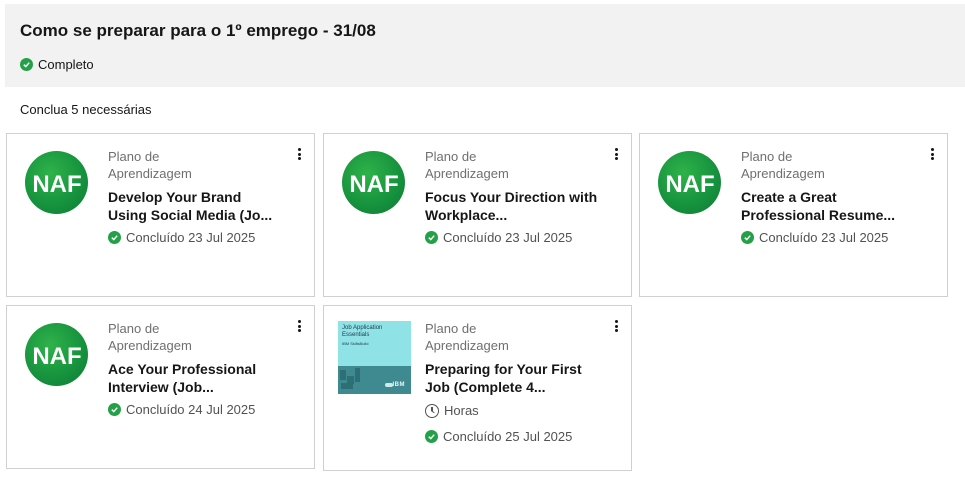 The height and width of the screenshot is (480, 965). I want to click on card-duration: Horas, so click(452, 410).